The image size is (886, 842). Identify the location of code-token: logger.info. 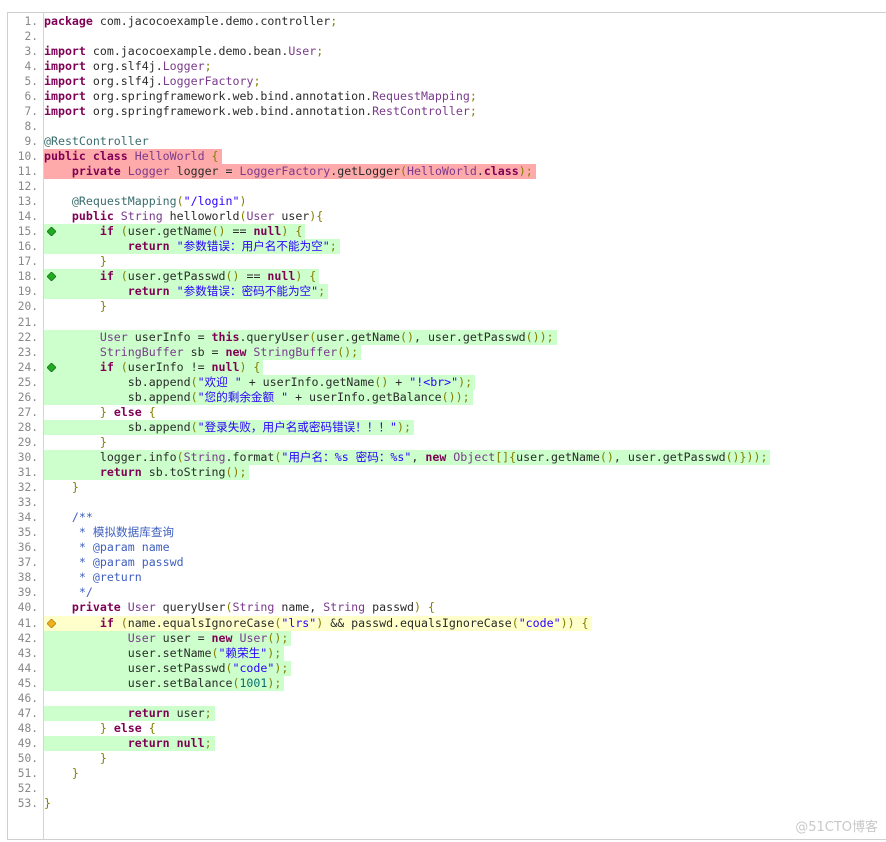
(110, 456).